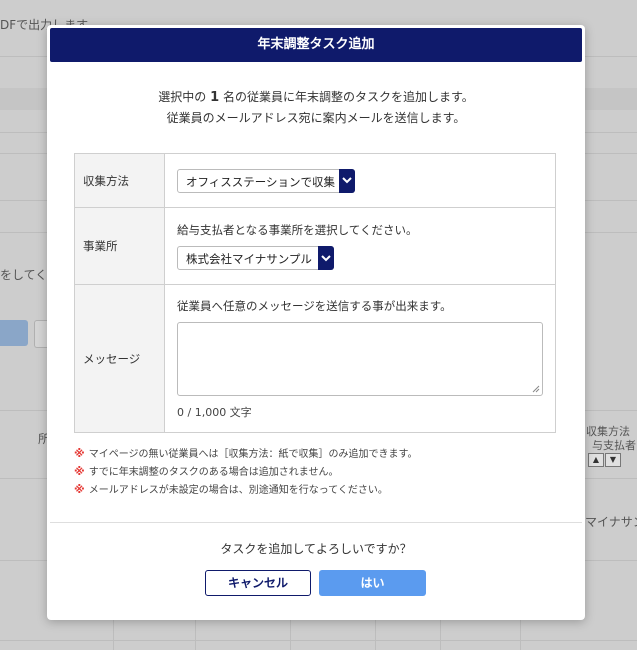 The width and height of the screenshot is (637, 650). I want to click on bg-blue-button, so click(14, 333).